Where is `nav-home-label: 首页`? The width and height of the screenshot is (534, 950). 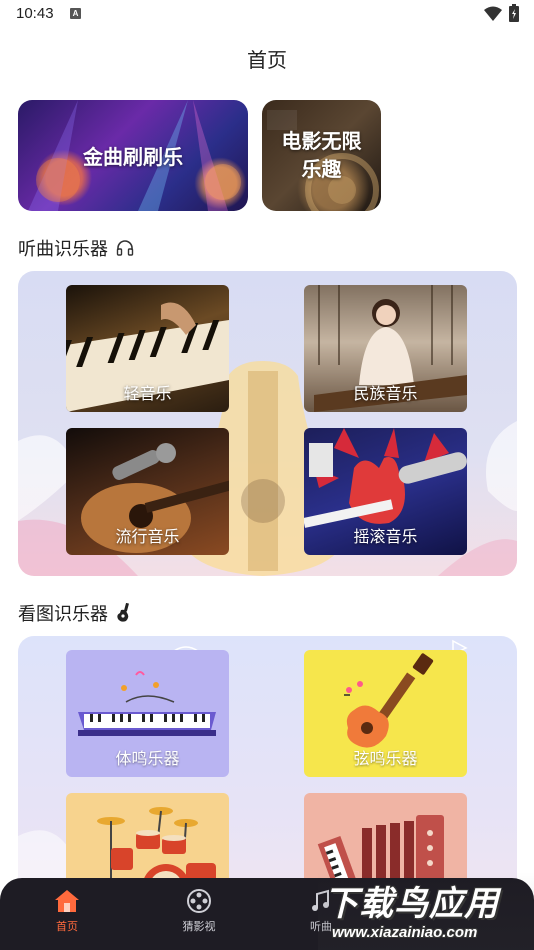
nav-home-label: 首页 is located at coordinates (67, 927).